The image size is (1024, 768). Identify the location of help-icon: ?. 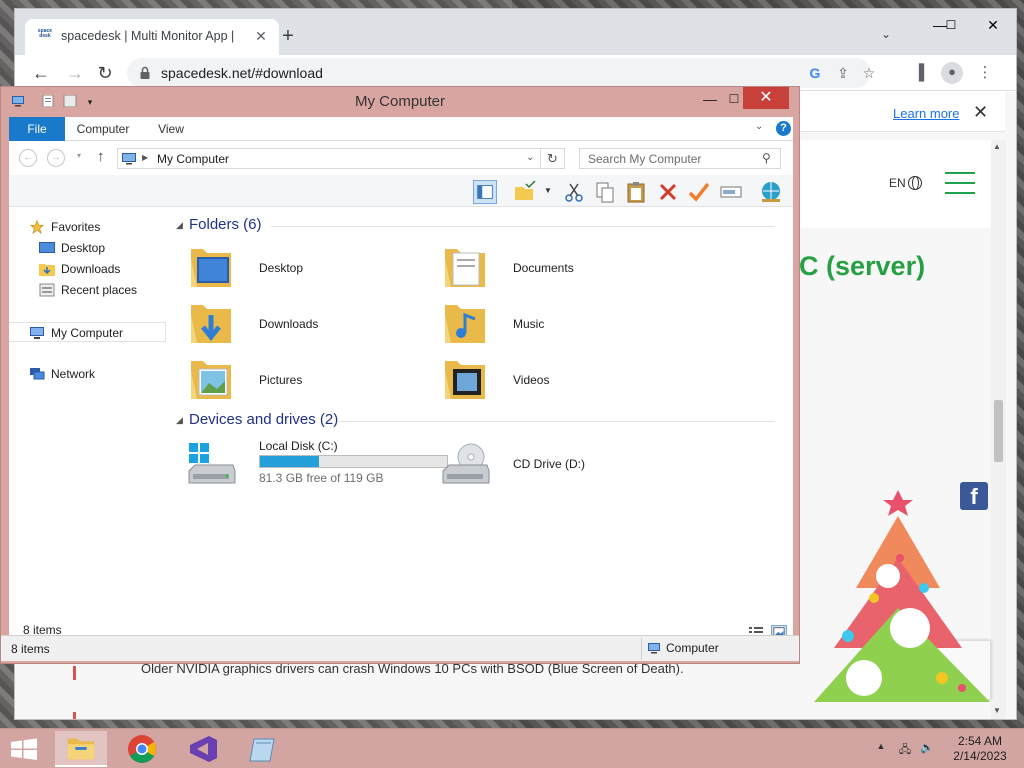
(783, 128).